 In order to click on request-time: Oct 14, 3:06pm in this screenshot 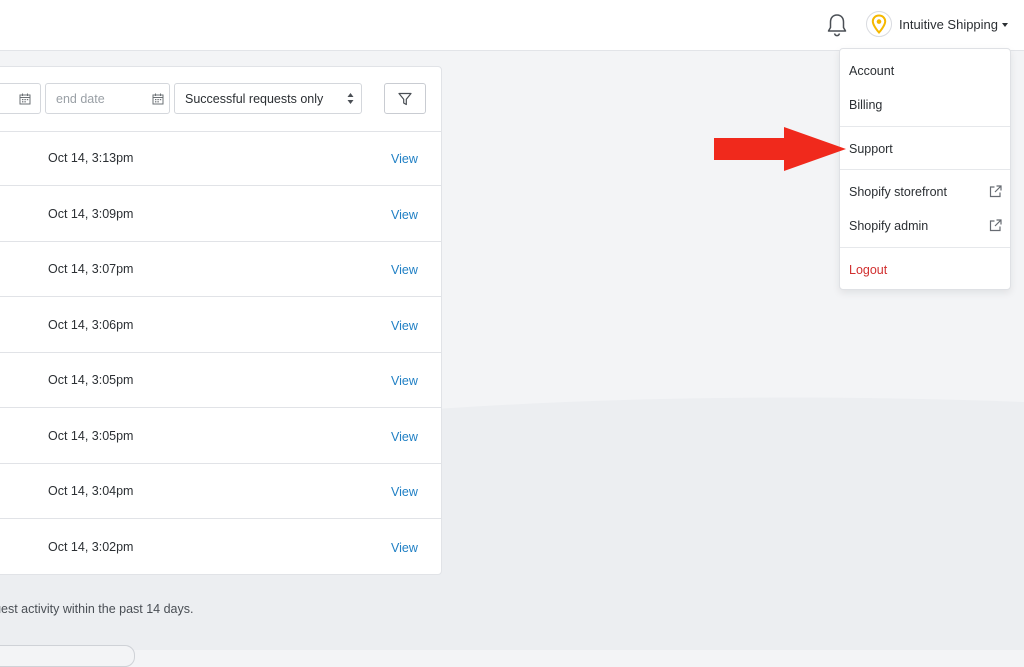, I will do `click(91, 324)`.